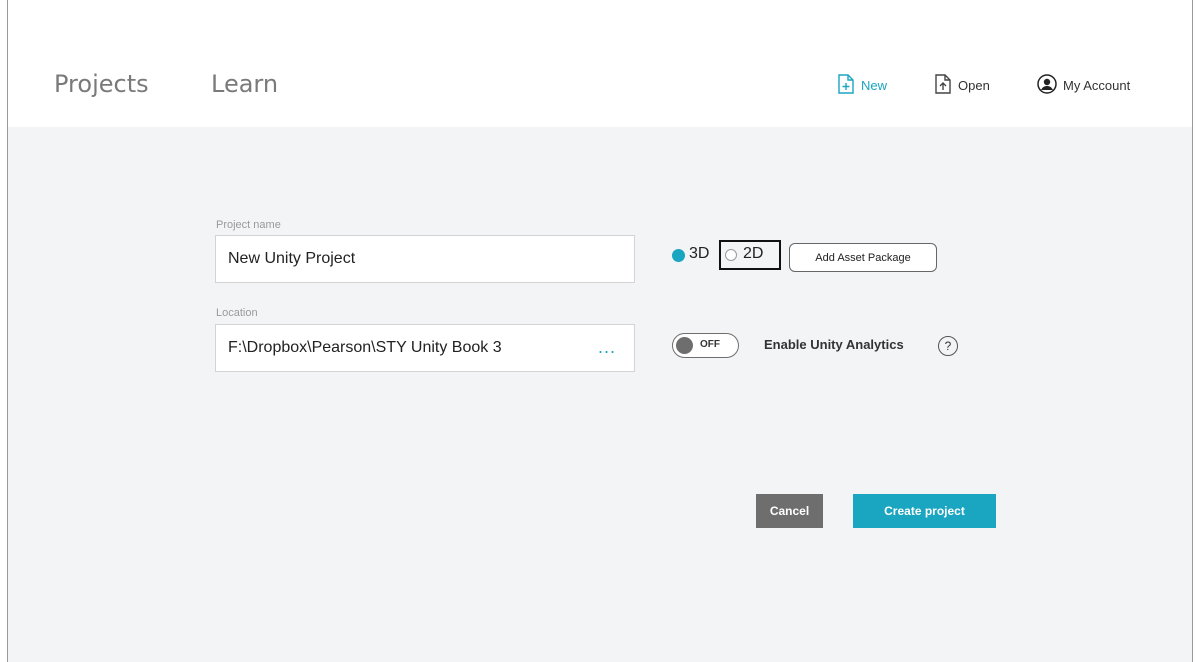 The width and height of the screenshot is (1195, 662). What do you see at coordinates (834, 344) in the screenshot?
I see `enable-analytics-label: Enable Unity Analytics` at bounding box center [834, 344].